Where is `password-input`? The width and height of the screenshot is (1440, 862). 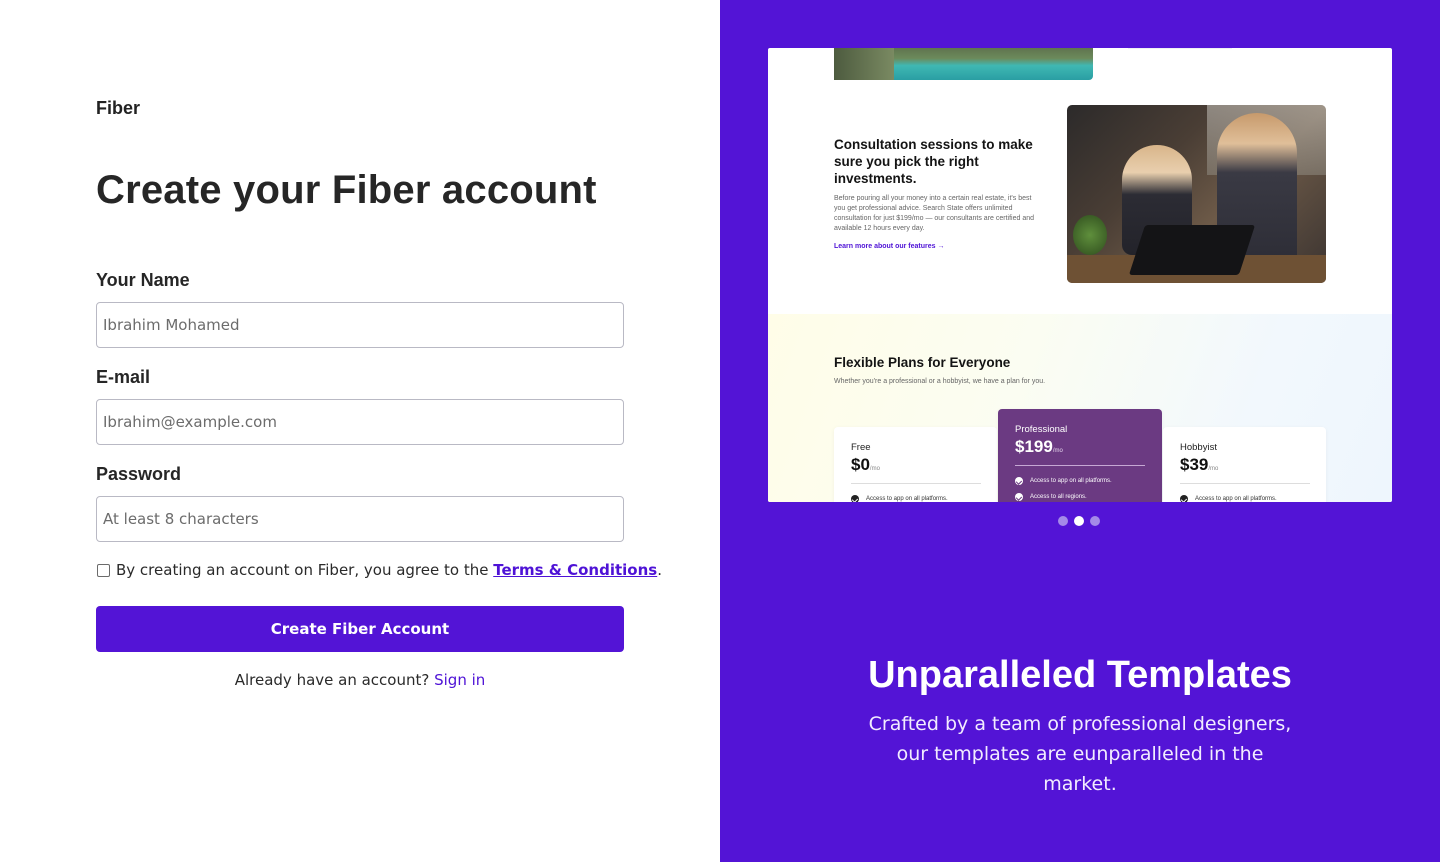 password-input is located at coordinates (360, 519).